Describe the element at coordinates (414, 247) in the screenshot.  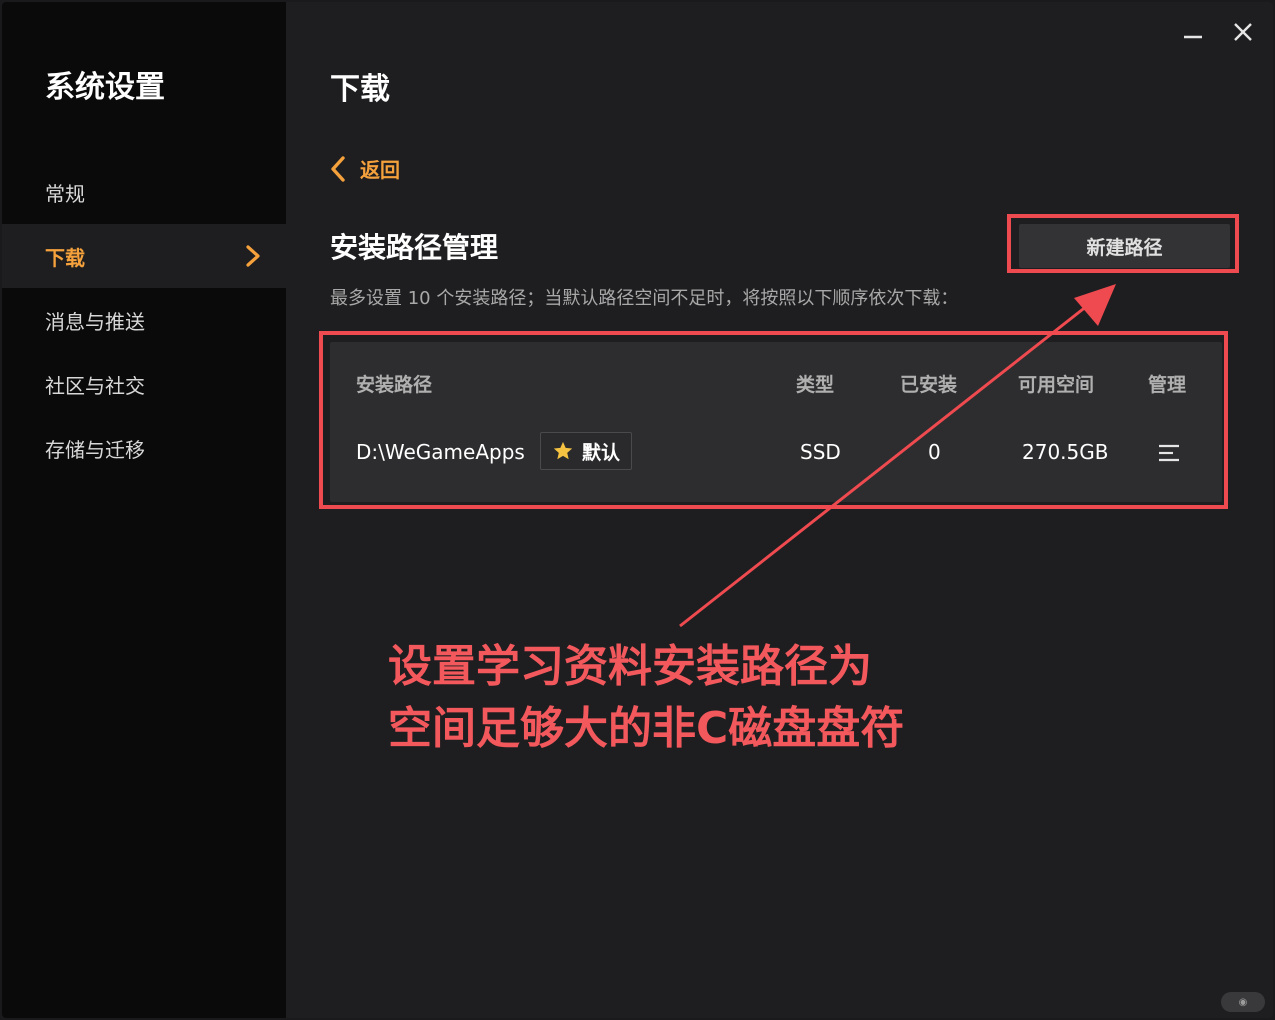
I see `section-title: 安装路径管理` at that location.